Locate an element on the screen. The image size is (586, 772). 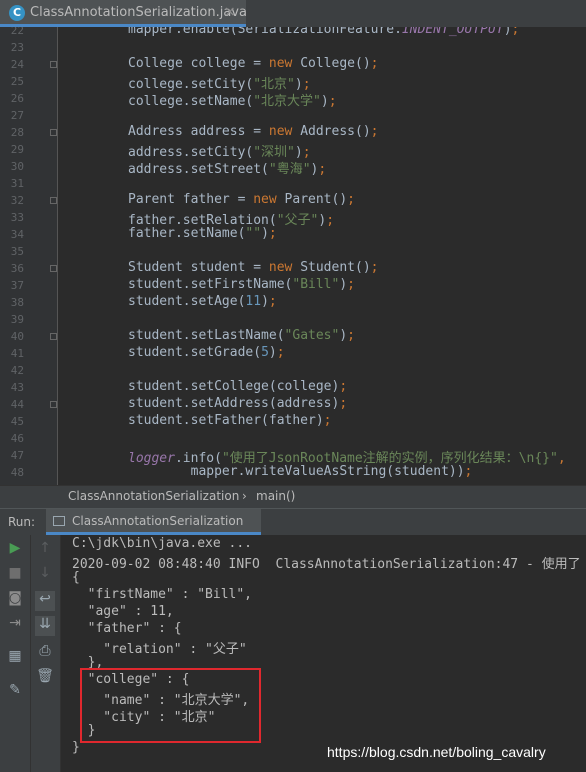
stop-icon: ■ is located at coordinates (15, 575).